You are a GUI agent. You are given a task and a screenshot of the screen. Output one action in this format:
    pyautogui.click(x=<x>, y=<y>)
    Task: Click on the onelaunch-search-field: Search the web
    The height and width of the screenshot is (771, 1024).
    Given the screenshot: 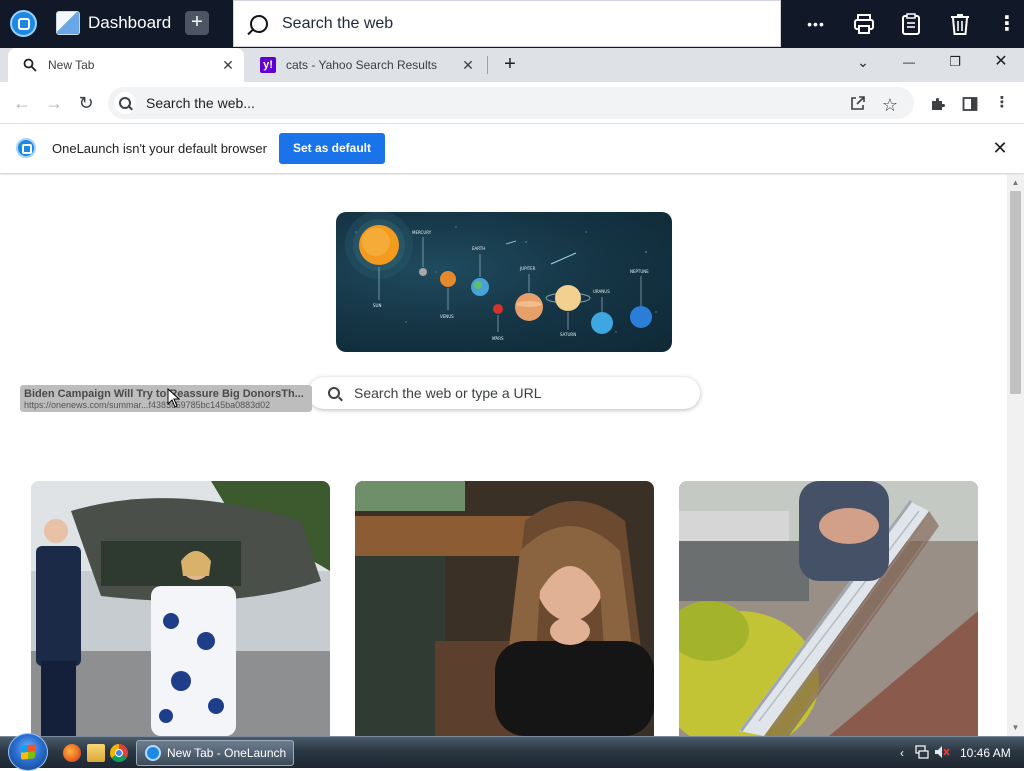 What is the action you would take?
    pyautogui.click(x=507, y=23)
    